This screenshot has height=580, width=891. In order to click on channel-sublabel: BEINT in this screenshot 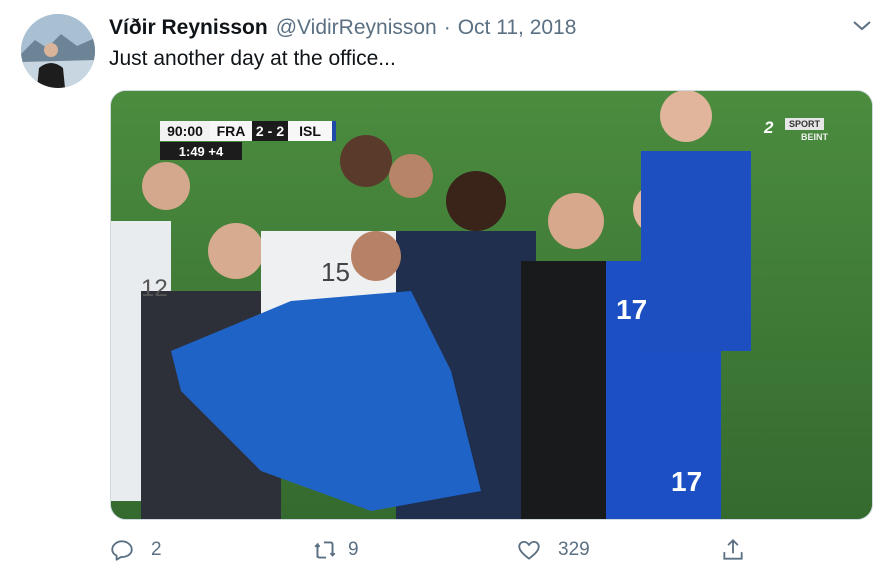, I will do `click(814, 137)`.